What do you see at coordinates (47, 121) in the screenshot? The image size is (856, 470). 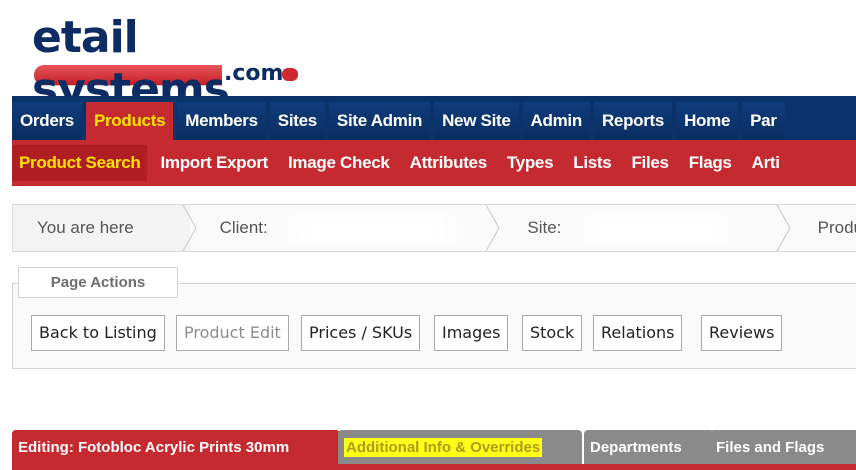 I see `main-nav-orders: Orders` at bounding box center [47, 121].